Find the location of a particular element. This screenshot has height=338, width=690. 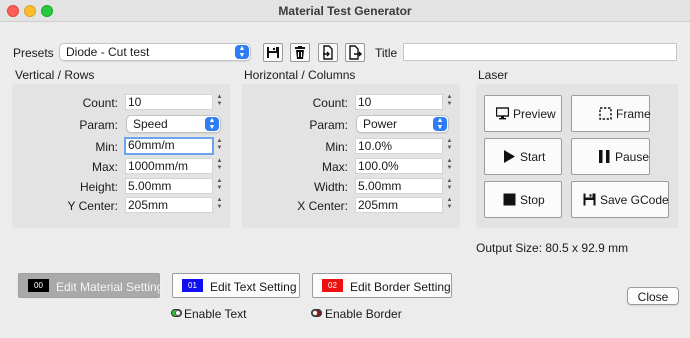

stop-button: Stop is located at coordinates (523, 199).